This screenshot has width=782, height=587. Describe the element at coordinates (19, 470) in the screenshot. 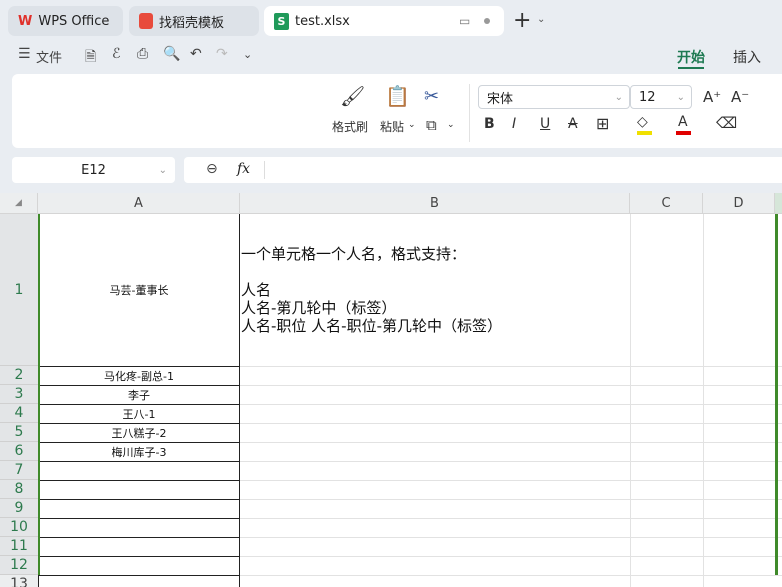

I see `row-header: 7` at that location.